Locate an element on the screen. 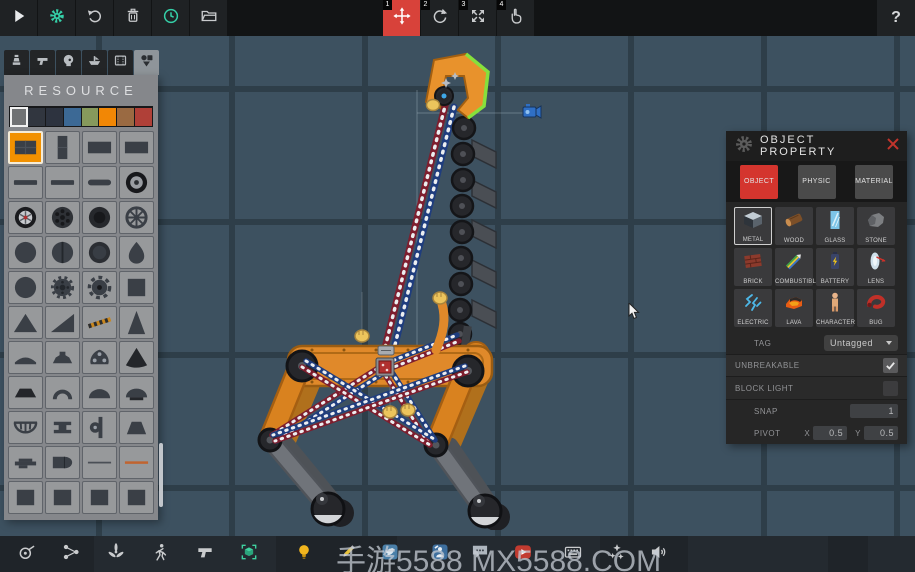 The image size is (915, 572). resource-item-round-triangle is located at coordinates (136, 357).